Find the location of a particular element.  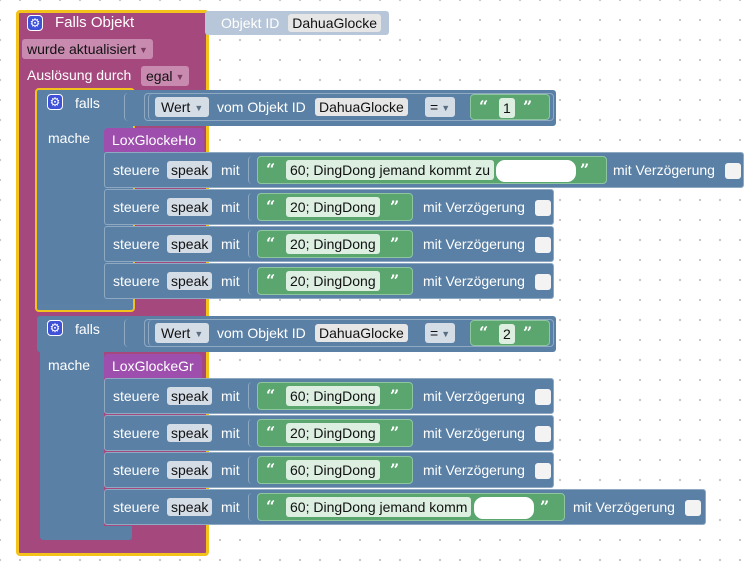

text-value: 60; DingDong jemand kommt zu is located at coordinates (390, 170).